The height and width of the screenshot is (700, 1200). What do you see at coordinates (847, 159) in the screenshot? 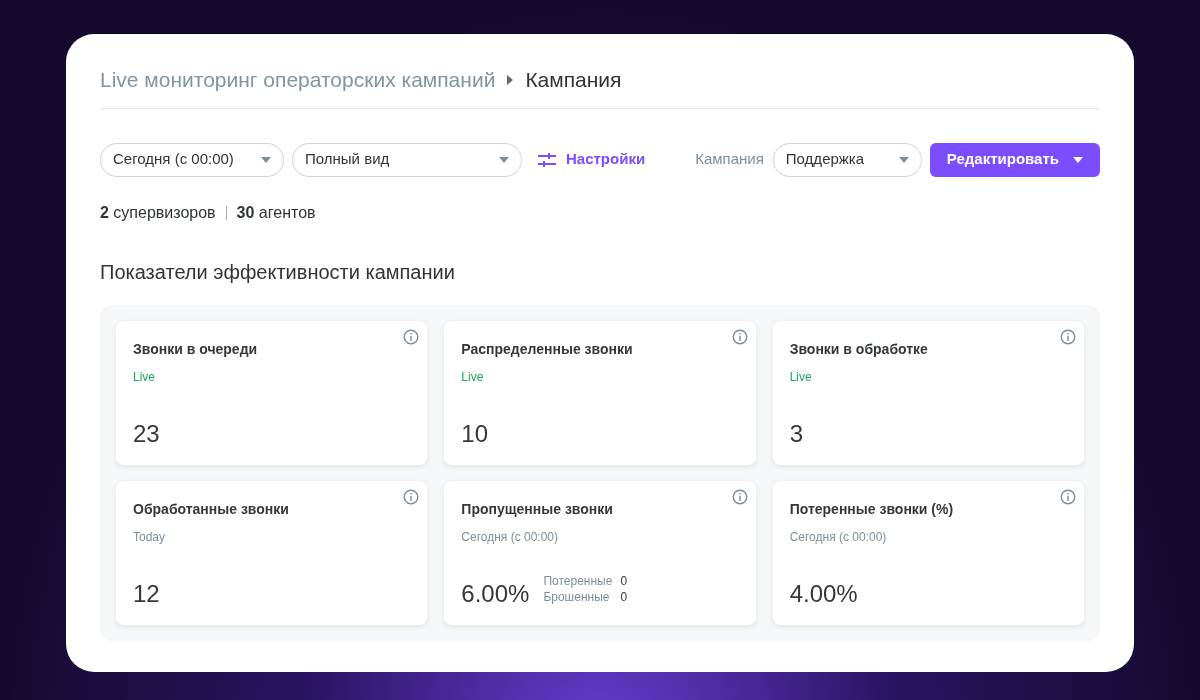
I see `campaign-select: Поддержка` at bounding box center [847, 159].